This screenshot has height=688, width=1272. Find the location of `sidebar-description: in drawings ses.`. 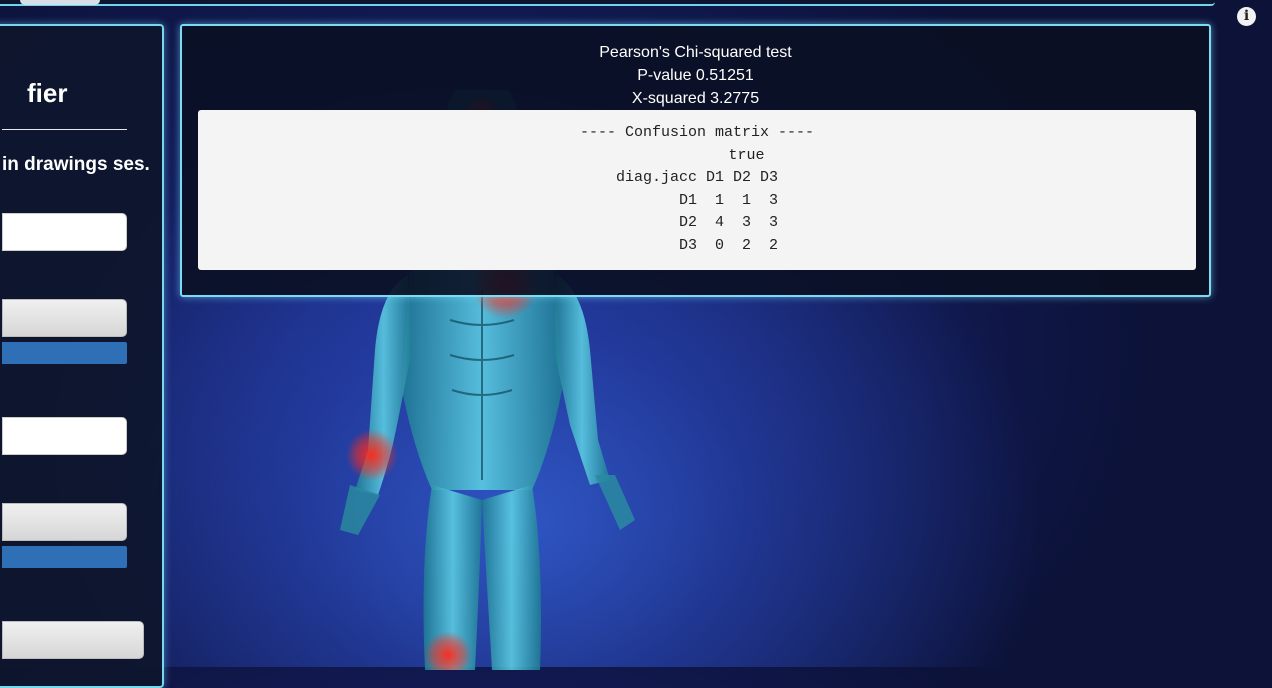

sidebar-description: in drawings ses. is located at coordinates (76, 164).